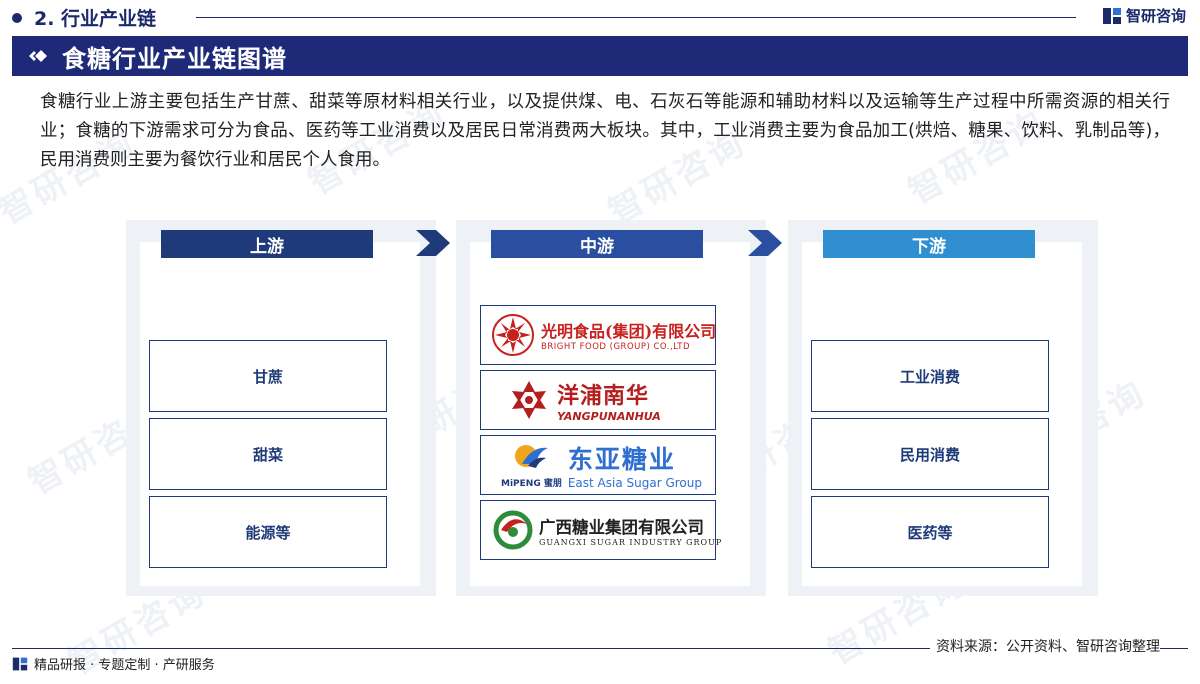 This screenshot has width=1200, height=684. I want to click on bullet-icon, so click(17, 18).